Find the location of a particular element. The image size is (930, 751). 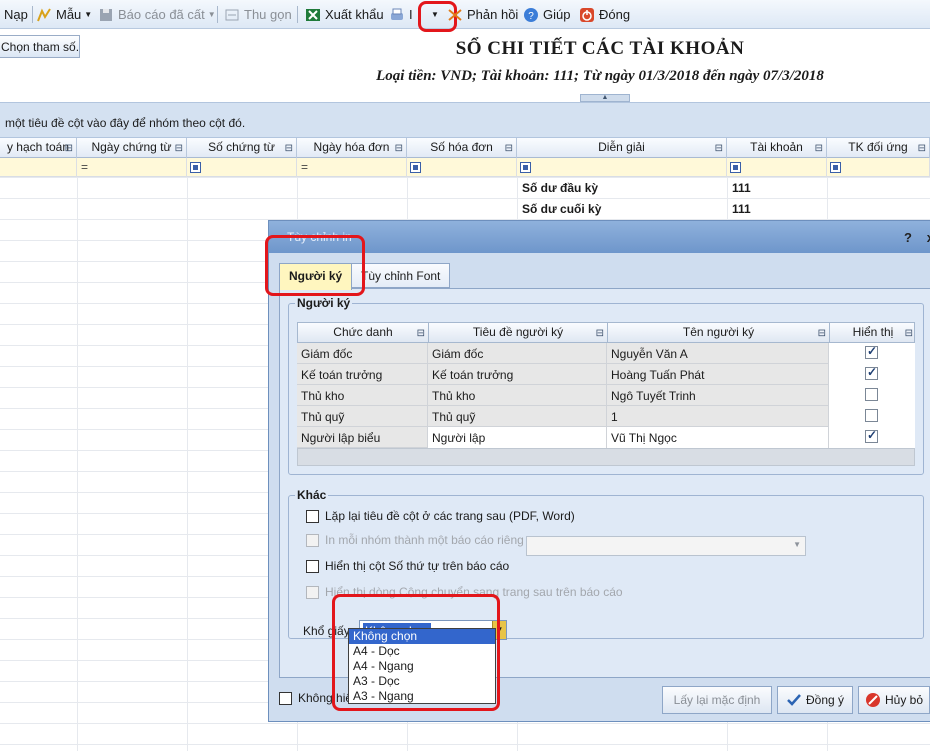

collapse-handle: ▲ is located at coordinates (605, 98).